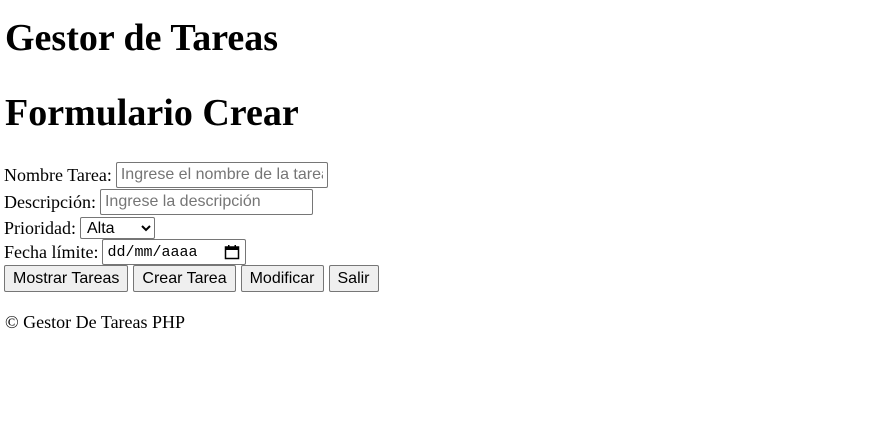 Image resolution: width=875 pixels, height=432 pixels. What do you see at coordinates (142, 38) in the screenshot?
I see `app-title: Gestor de Tareas` at bounding box center [142, 38].